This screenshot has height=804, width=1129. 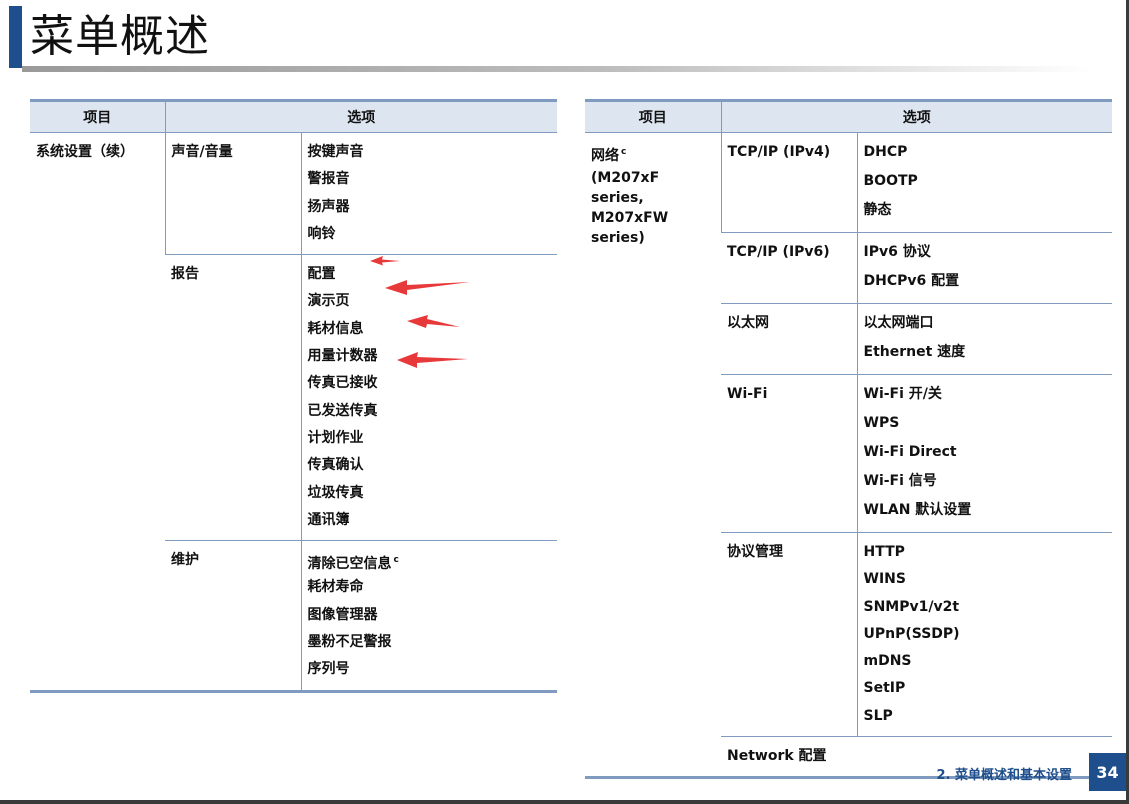 I want to click on option-item: 静态, so click(x=877, y=210).